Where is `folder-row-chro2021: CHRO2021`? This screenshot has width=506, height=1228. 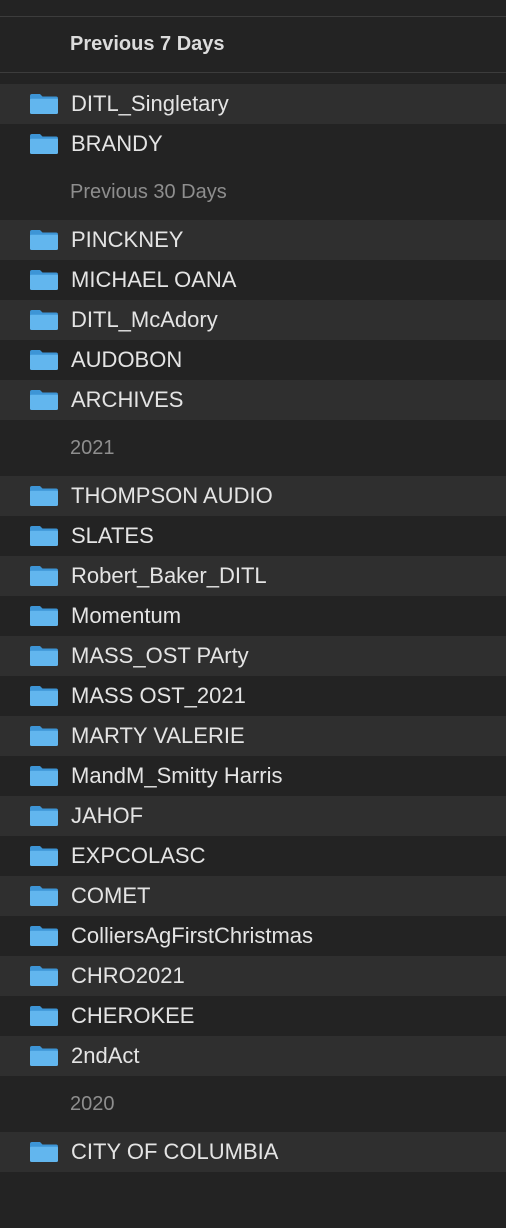 folder-row-chro2021: CHRO2021 is located at coordinates (253, 976).